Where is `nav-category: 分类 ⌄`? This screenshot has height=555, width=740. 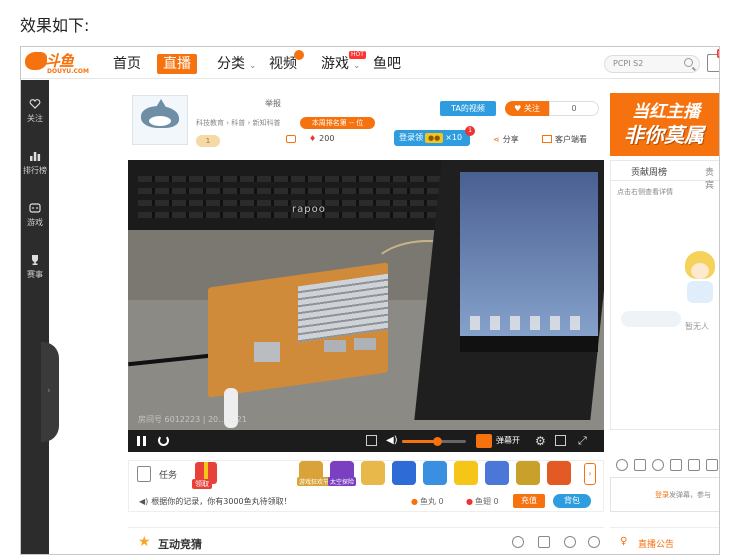 nav-category: 分类 ⌄ is located at coordinates (237, 64).